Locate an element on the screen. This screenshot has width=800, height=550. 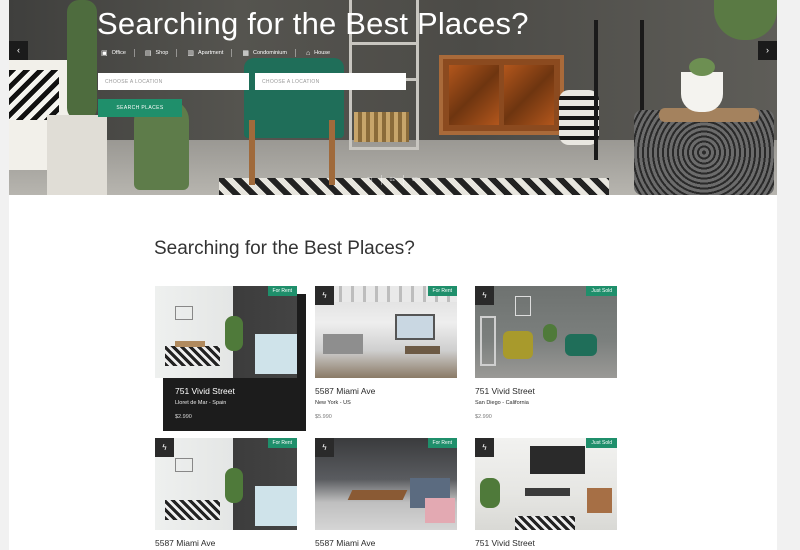
listing-location: San Diego - California is located at coordinates (502, 403).